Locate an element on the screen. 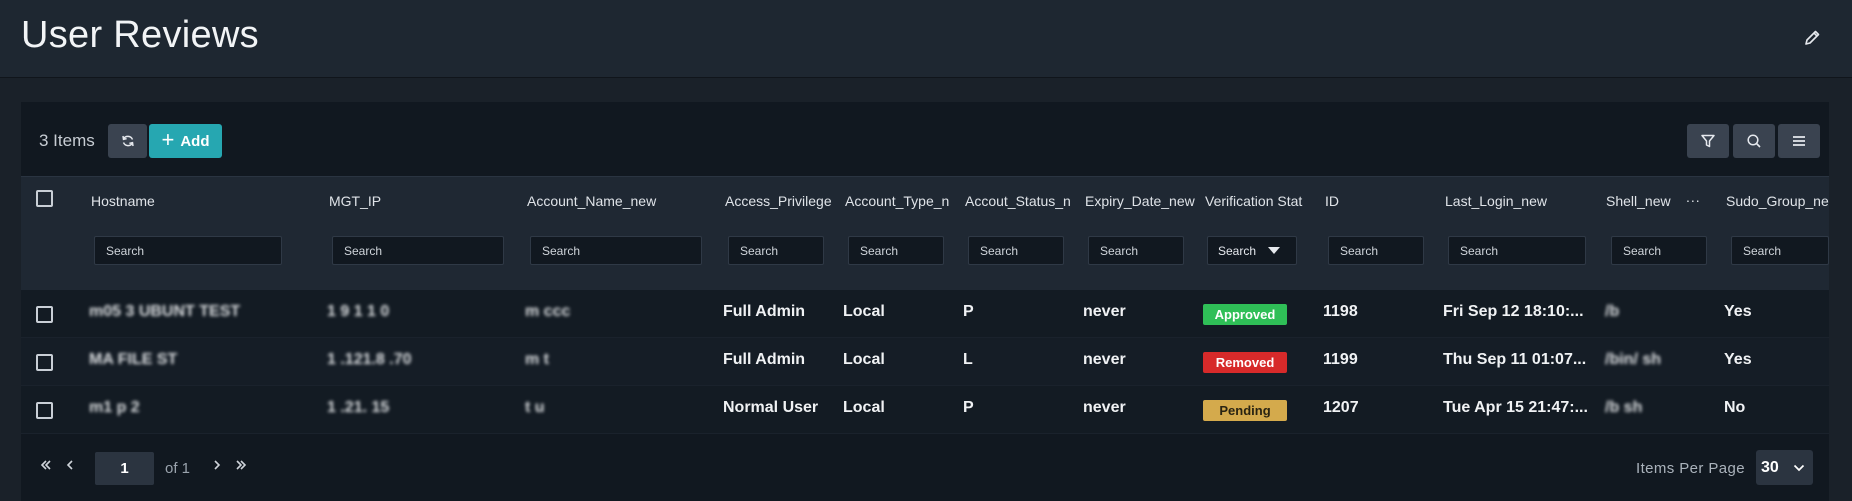 This screenshot has width=1852, height=501. column-header-account-status: Accout_Status_n is located at coordinates (1021, 201).